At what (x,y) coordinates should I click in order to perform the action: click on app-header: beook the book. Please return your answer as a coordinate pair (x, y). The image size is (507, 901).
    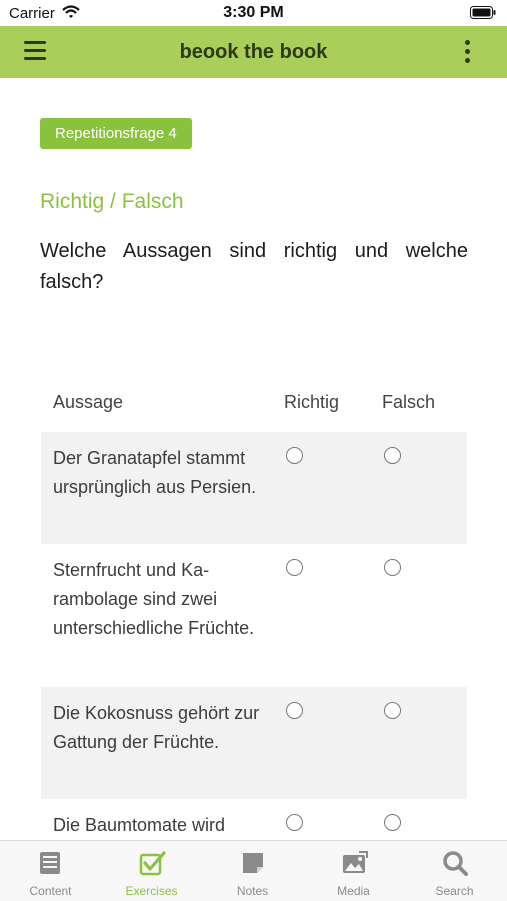
    Looking at the image, I should click on (253, 52).